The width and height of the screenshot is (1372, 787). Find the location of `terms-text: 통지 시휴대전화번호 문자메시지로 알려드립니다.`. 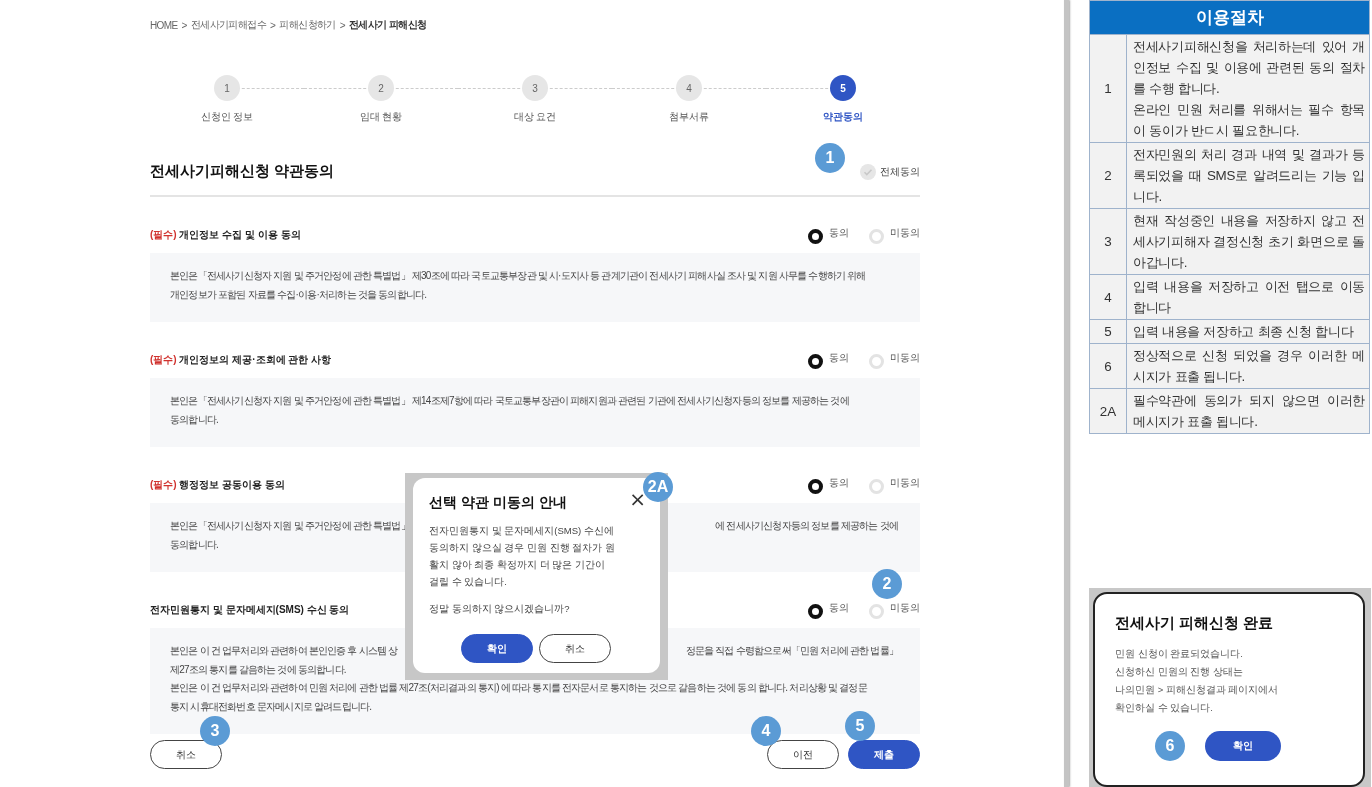

terms-text: 통지 시휴대전화번호 문자메시지로 알려드립니다. is located at coordinates (271, 706).